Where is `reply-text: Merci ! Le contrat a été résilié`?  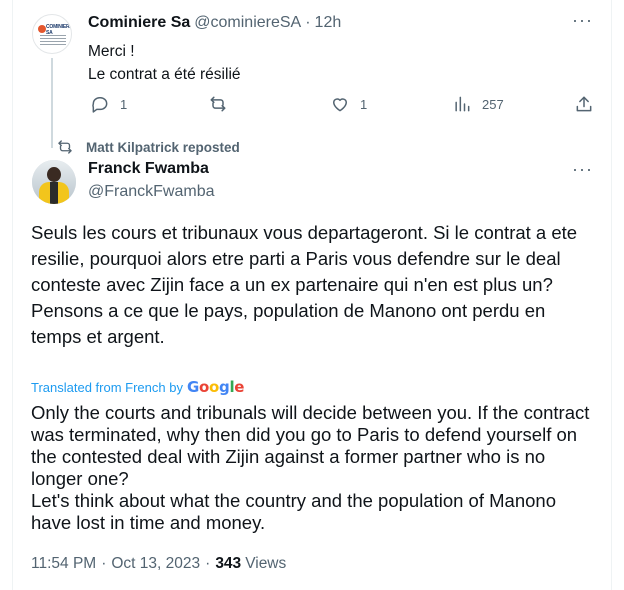
reply-text: Merci ! Le contrat a été résilié is located at coordinates (164, 63).